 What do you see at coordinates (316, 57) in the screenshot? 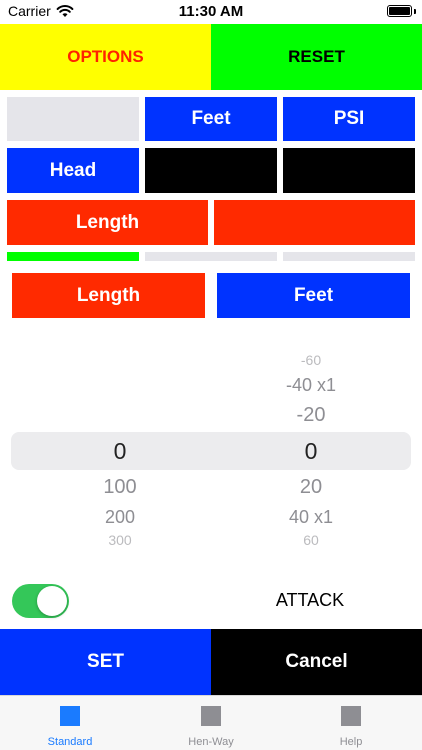
I see `reset-button: RESET` at bounding box center [316, 57].